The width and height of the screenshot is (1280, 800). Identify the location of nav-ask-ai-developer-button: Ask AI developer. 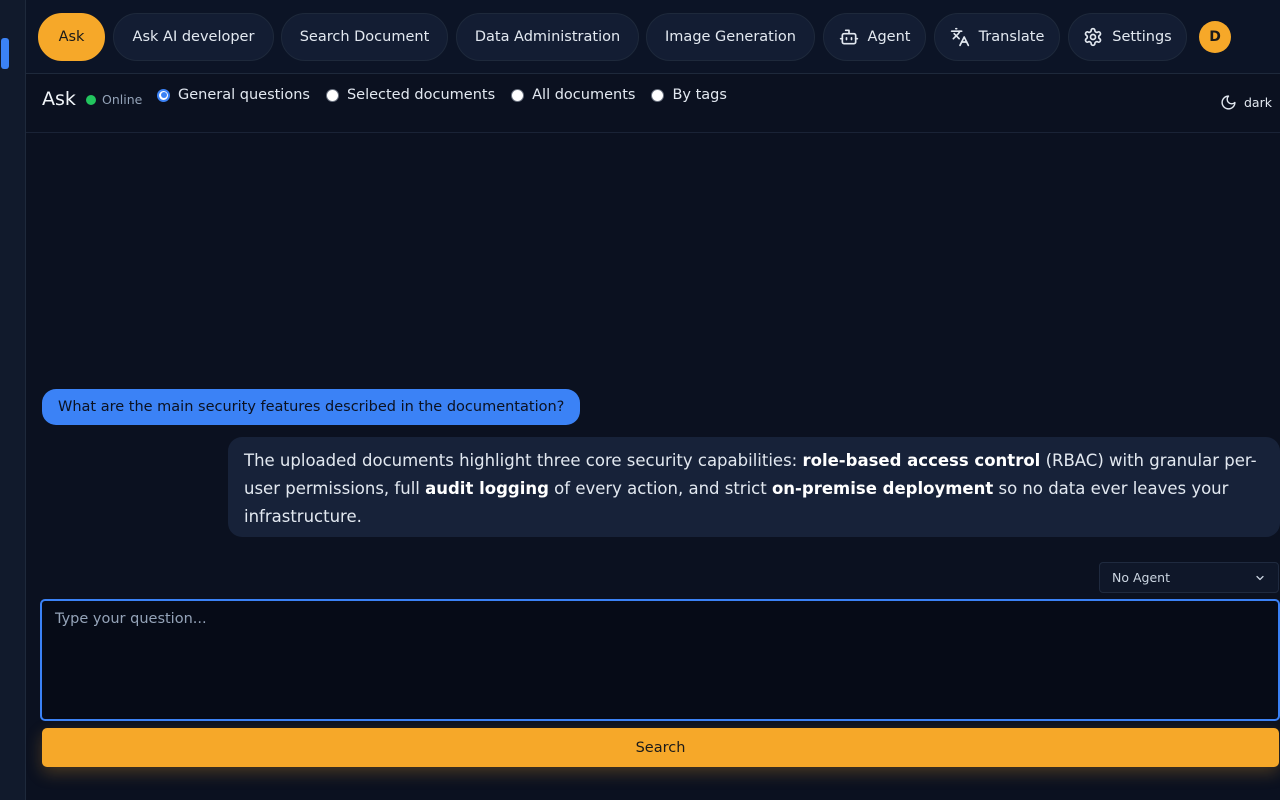
(193, 37).